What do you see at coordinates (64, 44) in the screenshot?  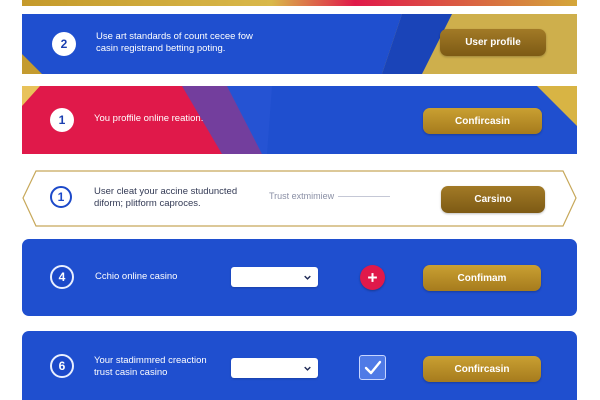 I see `step-number-badge: 2` at bounding box center [64, 44].